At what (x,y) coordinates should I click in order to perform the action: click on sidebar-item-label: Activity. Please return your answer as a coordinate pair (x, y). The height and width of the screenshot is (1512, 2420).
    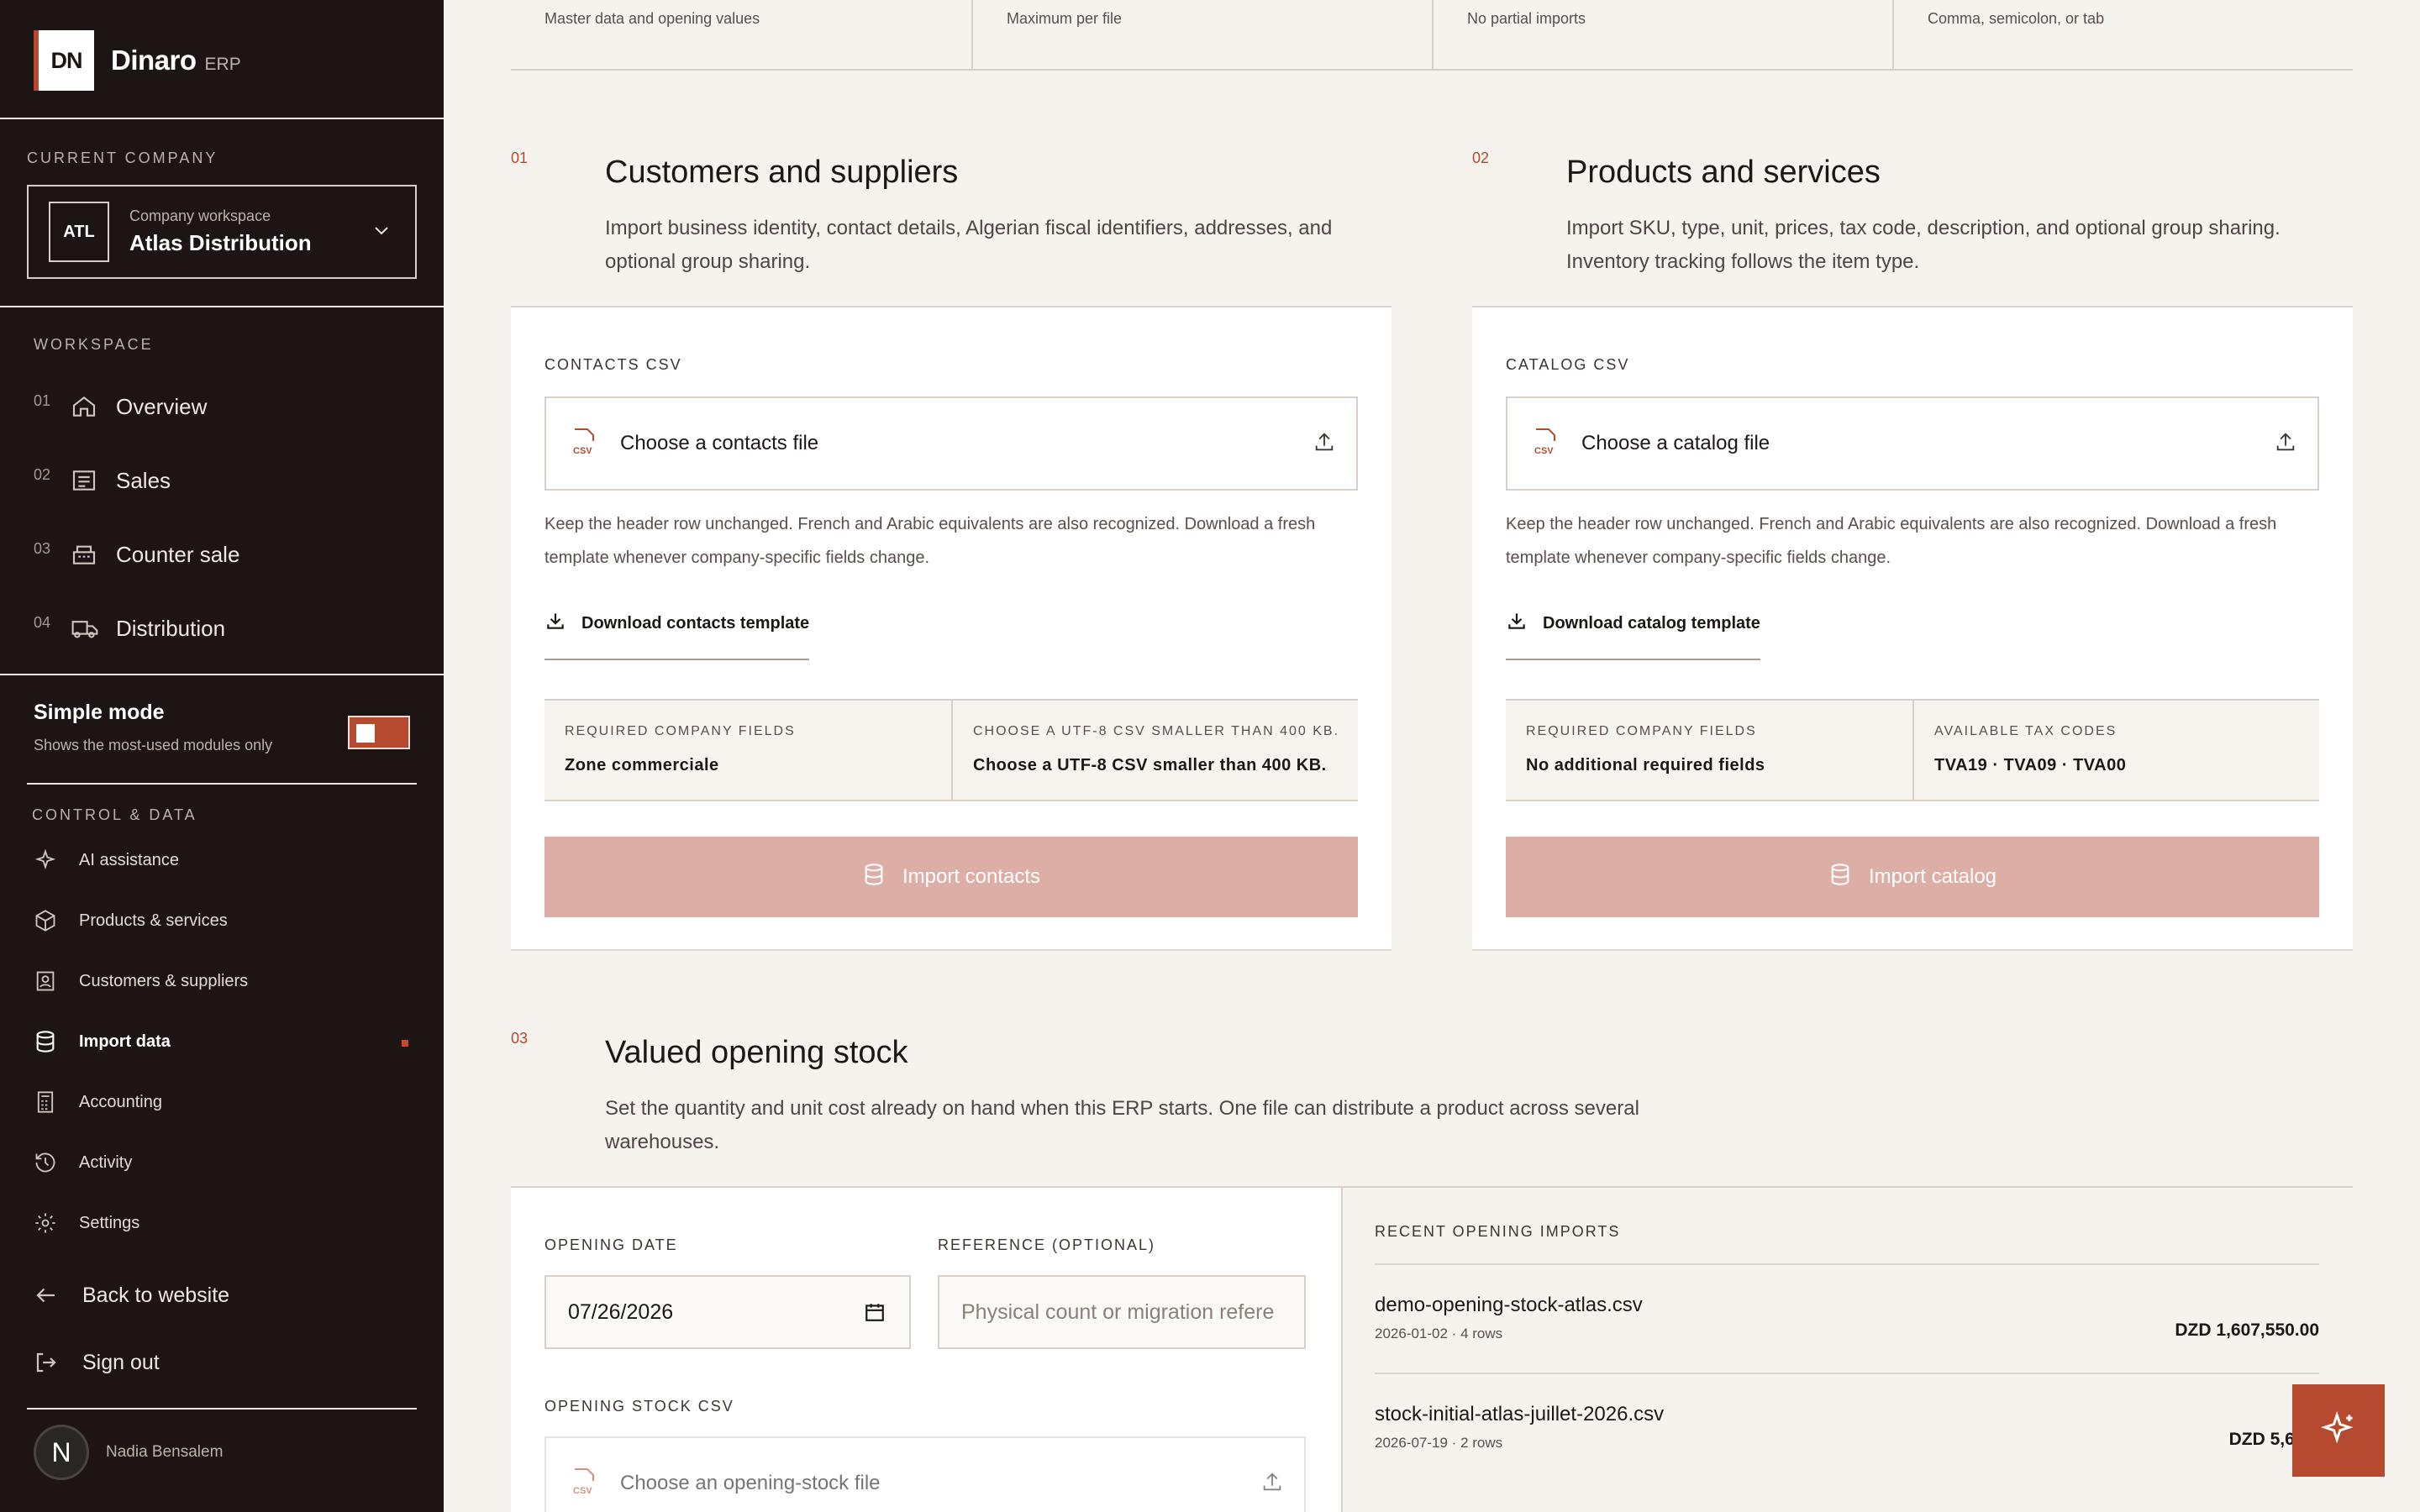
    Looking at the image, I should click on (106, 1162).